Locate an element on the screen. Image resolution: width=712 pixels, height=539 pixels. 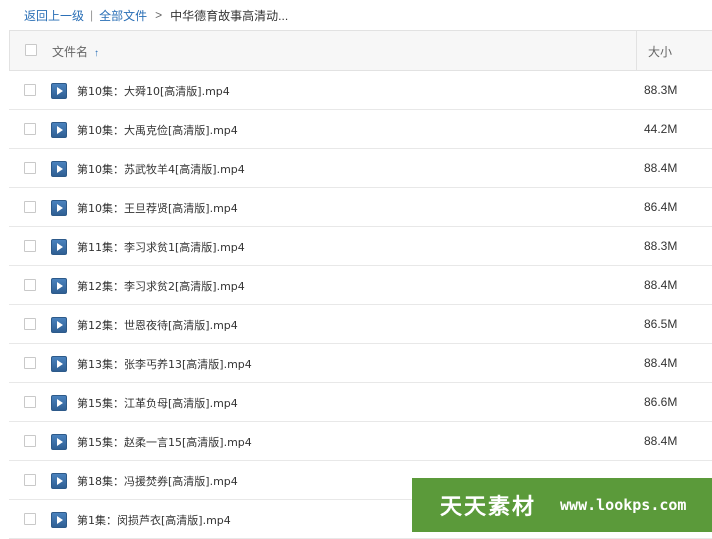
file-row: 第10集：王旦荐贤[高清版].mp4 86.4M is located at coordinates (360, 207).